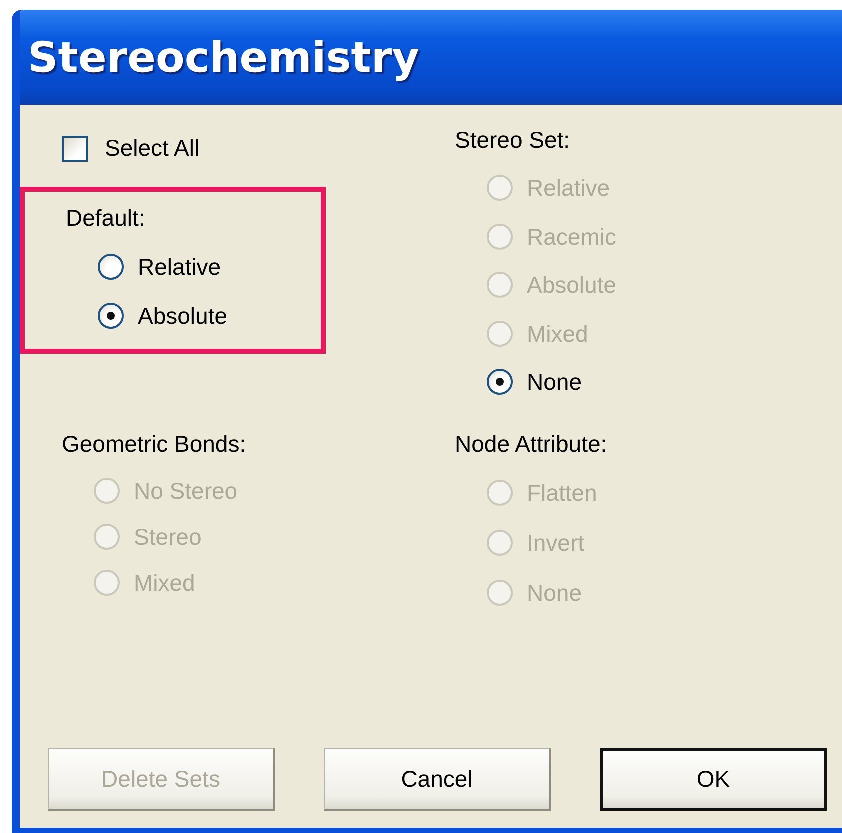 The image size is (842, 833). What do you see at coordinates (224, 57) in the screenshot?
I see `window-title: Stereochemistry` at bounding box center [224, 57].